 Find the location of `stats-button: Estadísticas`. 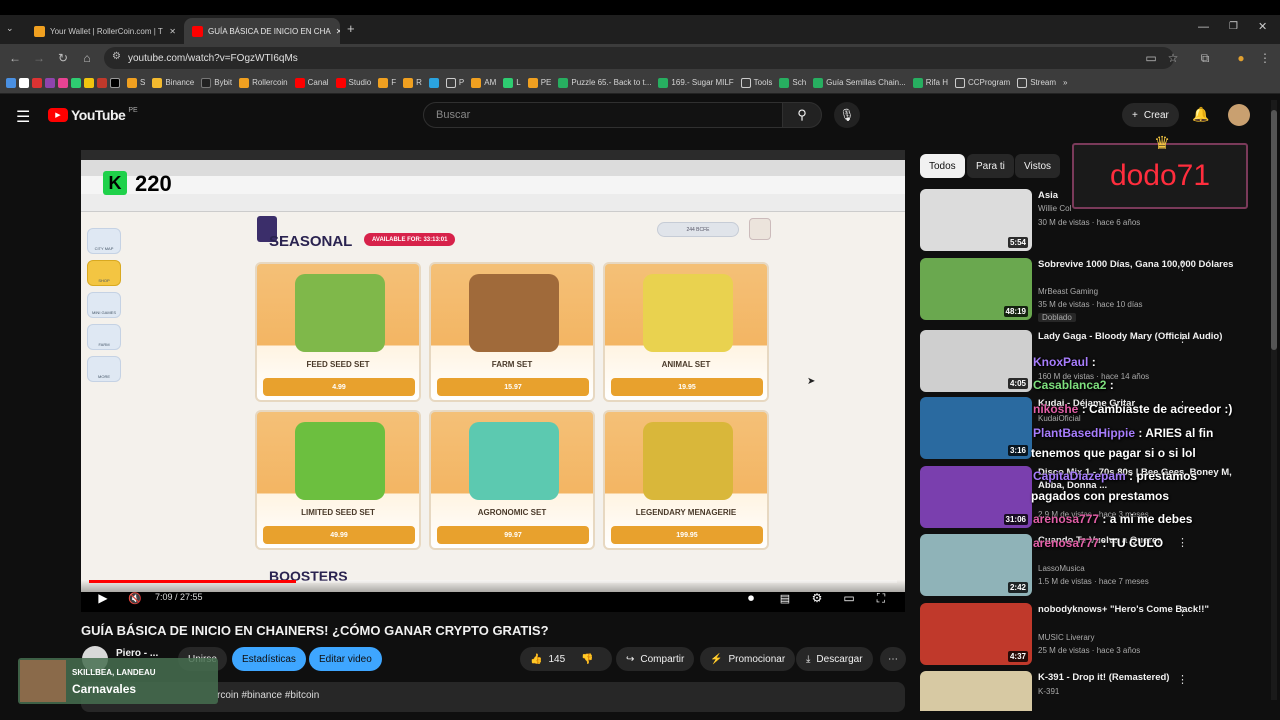

stats-button: Estadísticas is located at coordinates (269, 659).